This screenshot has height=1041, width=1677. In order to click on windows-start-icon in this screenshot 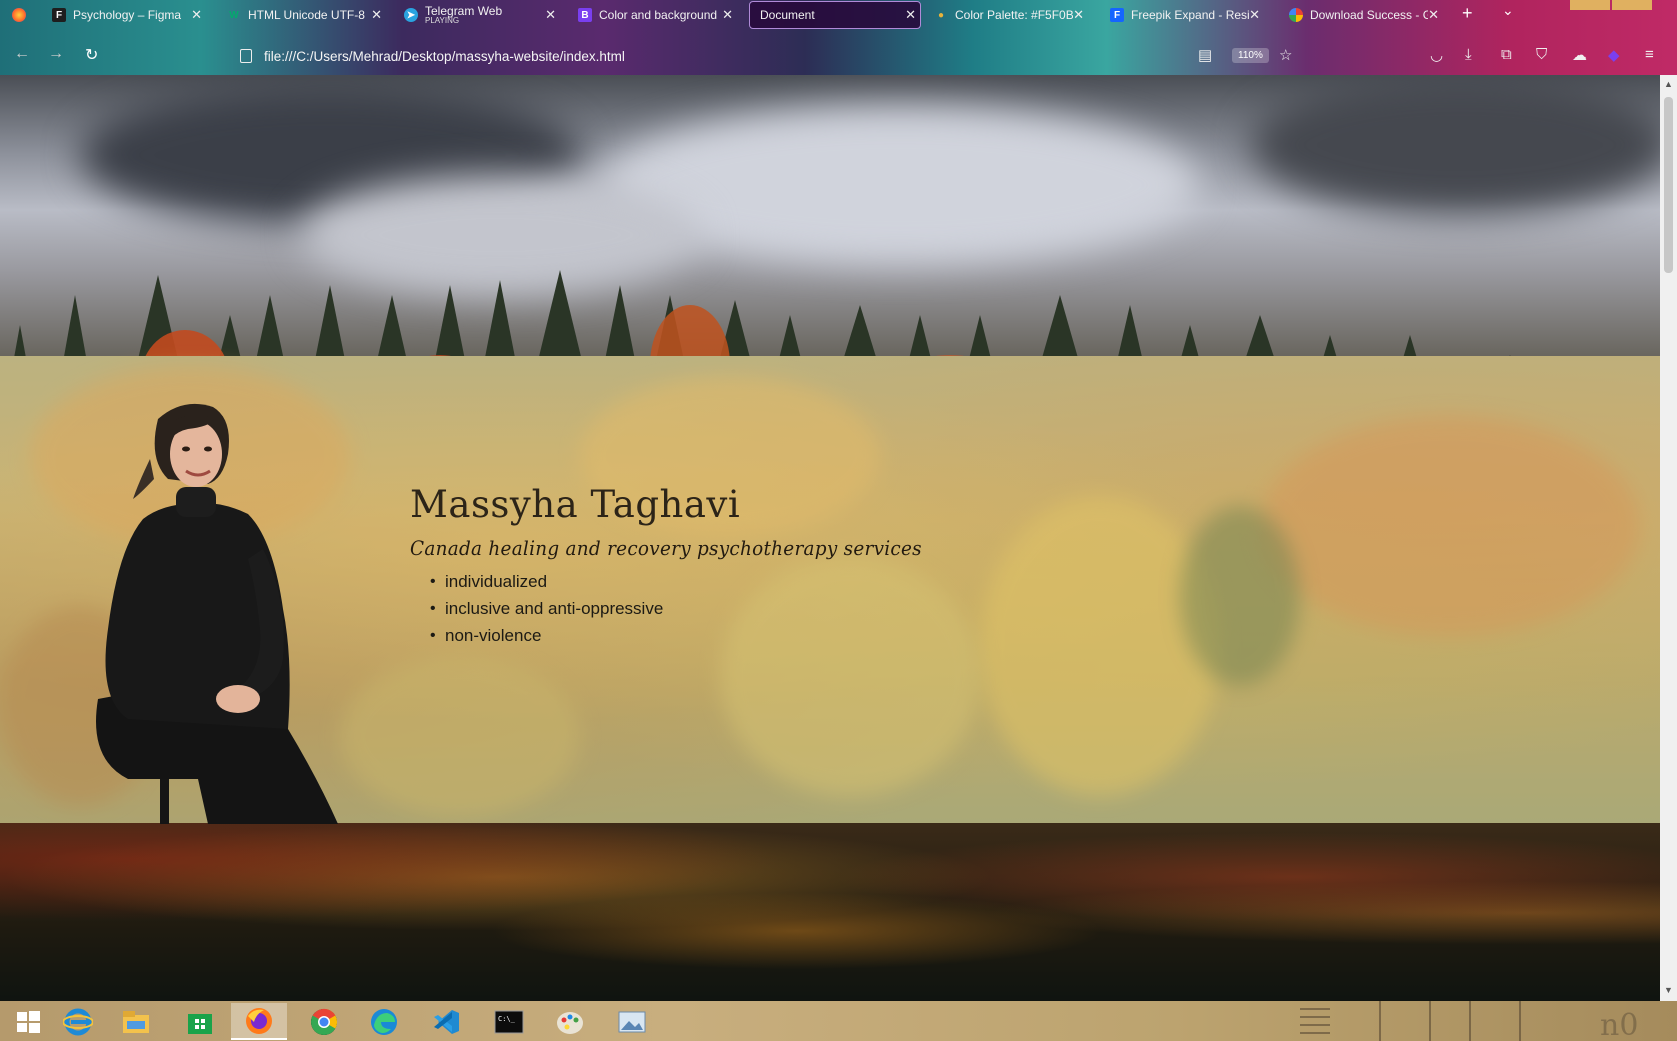, I will do `click(28, 1021)`.